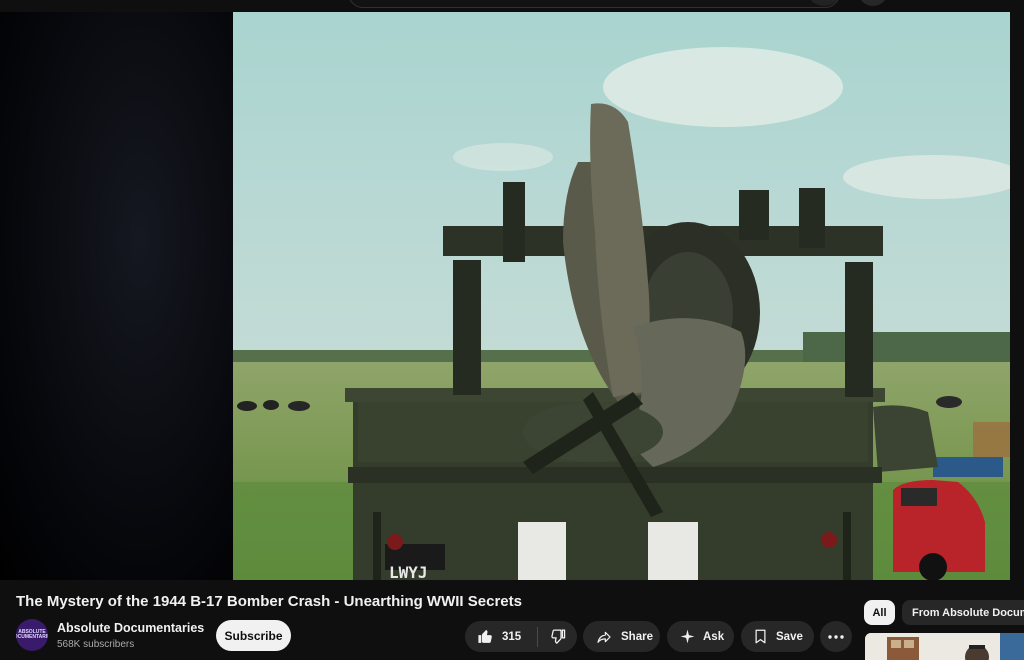 Image resolution: width=1024 pixels, height=660 pixels. I want to click on save-button: Save, so click(777, 636).